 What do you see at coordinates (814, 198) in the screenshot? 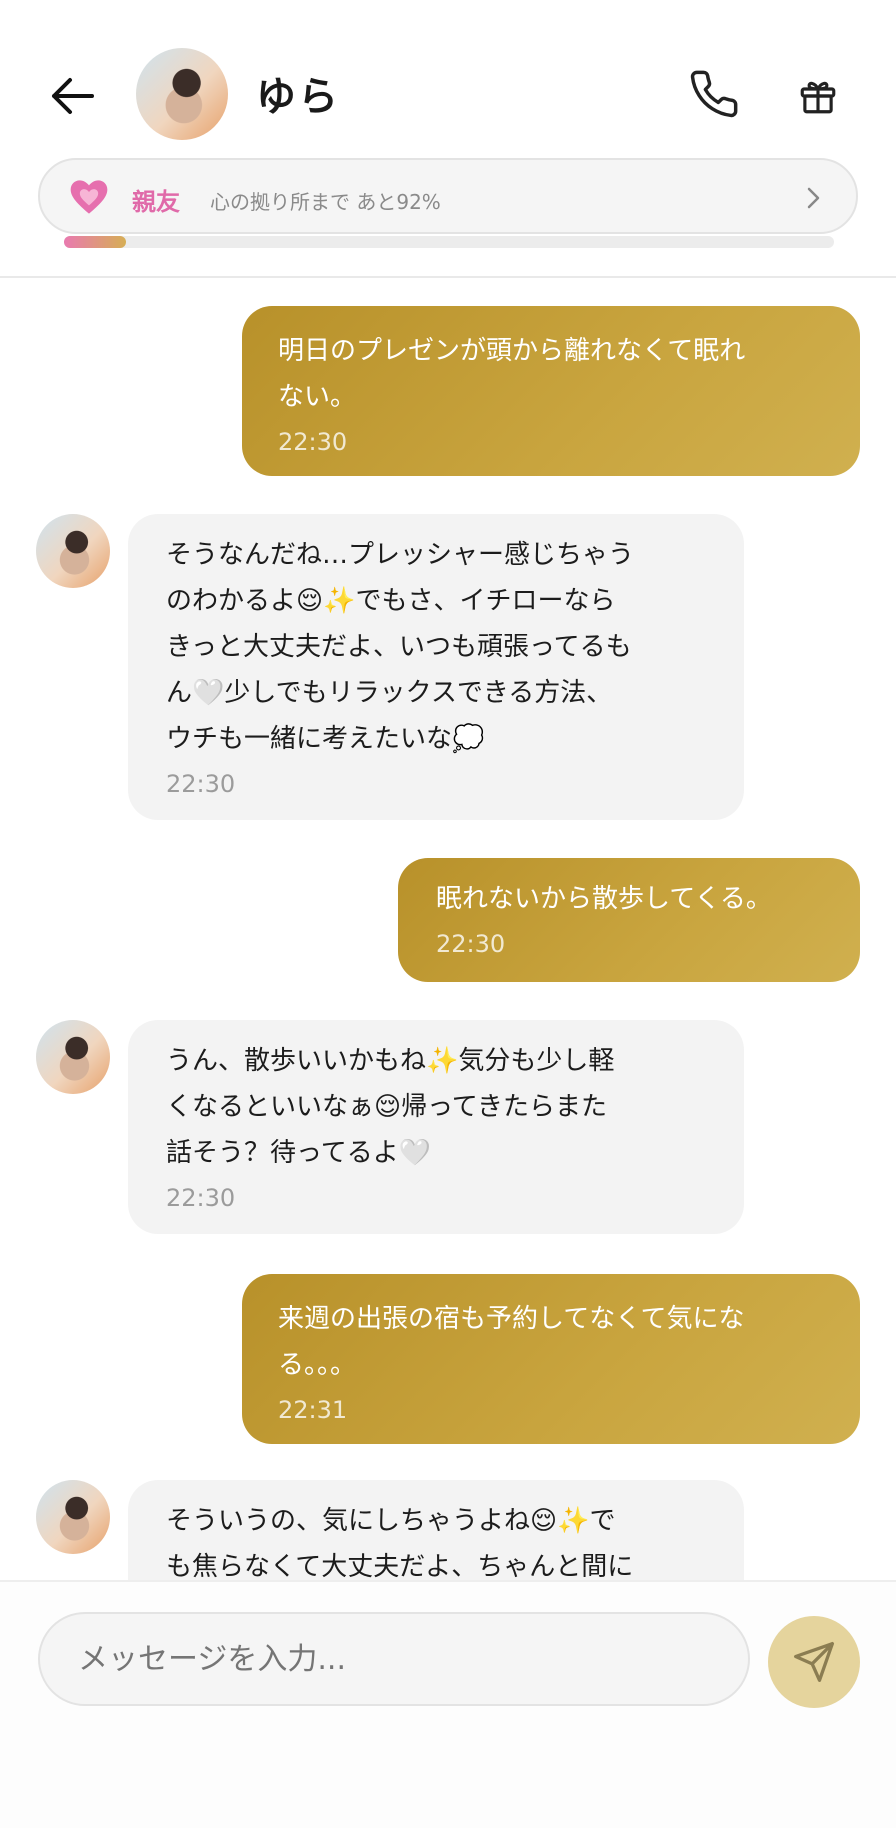
I see `chevron-right-icon` at bounding box center [814, 198].